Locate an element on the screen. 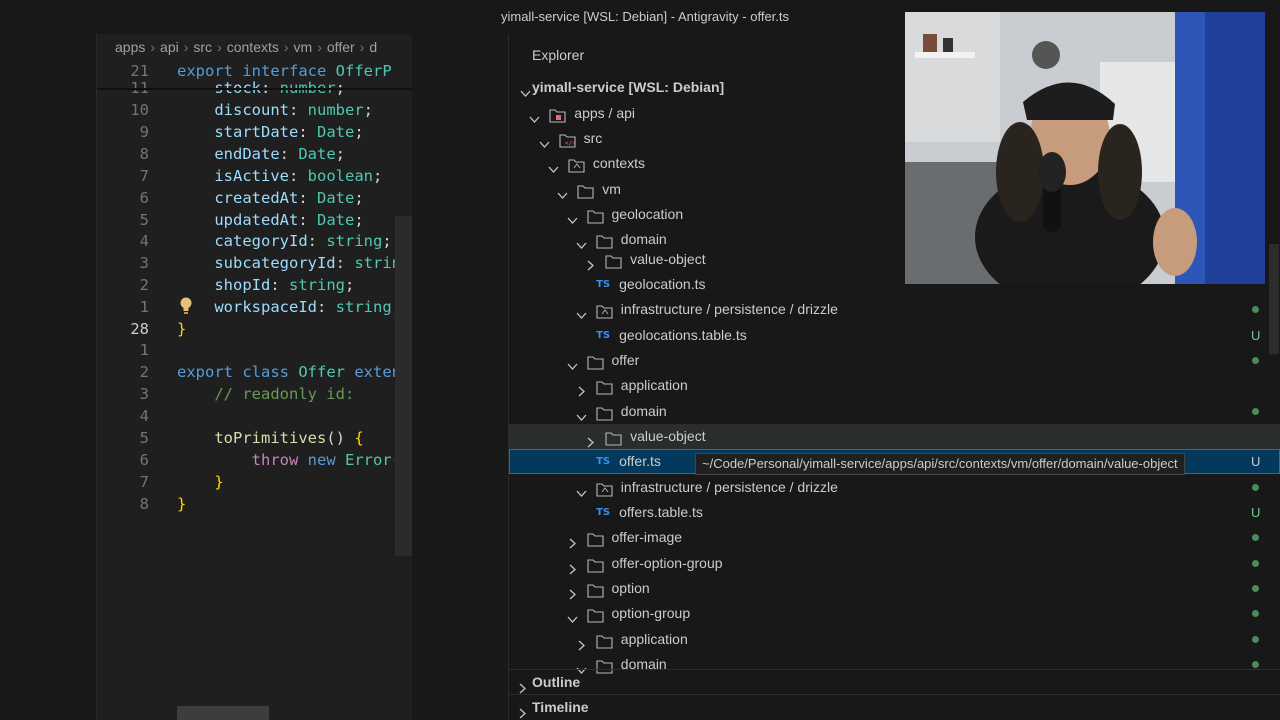 The height and width of the screenshot is (720, 1280). code-line: 8 endDate: Date; is located at coordinates (254, 154).